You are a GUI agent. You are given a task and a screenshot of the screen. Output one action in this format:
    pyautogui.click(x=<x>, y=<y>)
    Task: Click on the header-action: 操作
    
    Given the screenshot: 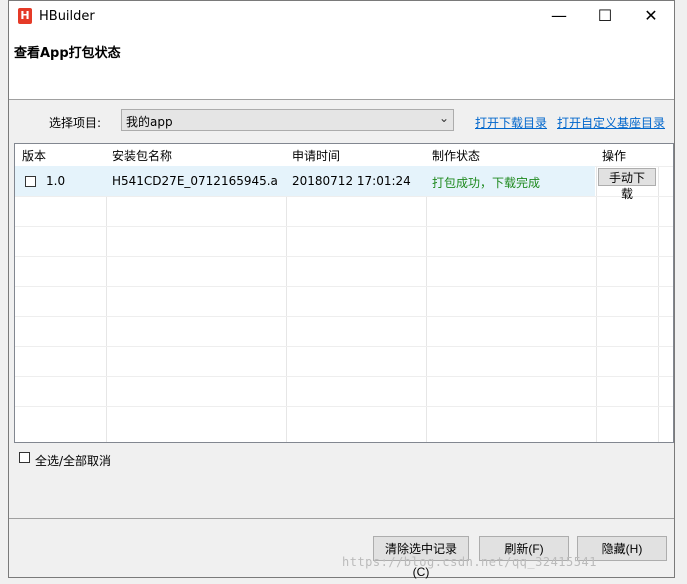 What is the action you would take?
    pyautogui.click(x=614, y=155)
    